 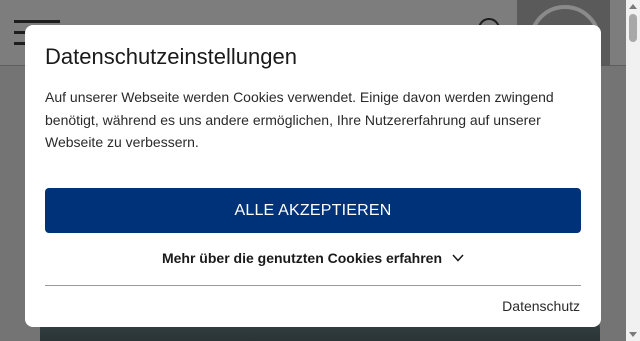 I want to click on chevron-down-icon, so click(x=458, y=258).